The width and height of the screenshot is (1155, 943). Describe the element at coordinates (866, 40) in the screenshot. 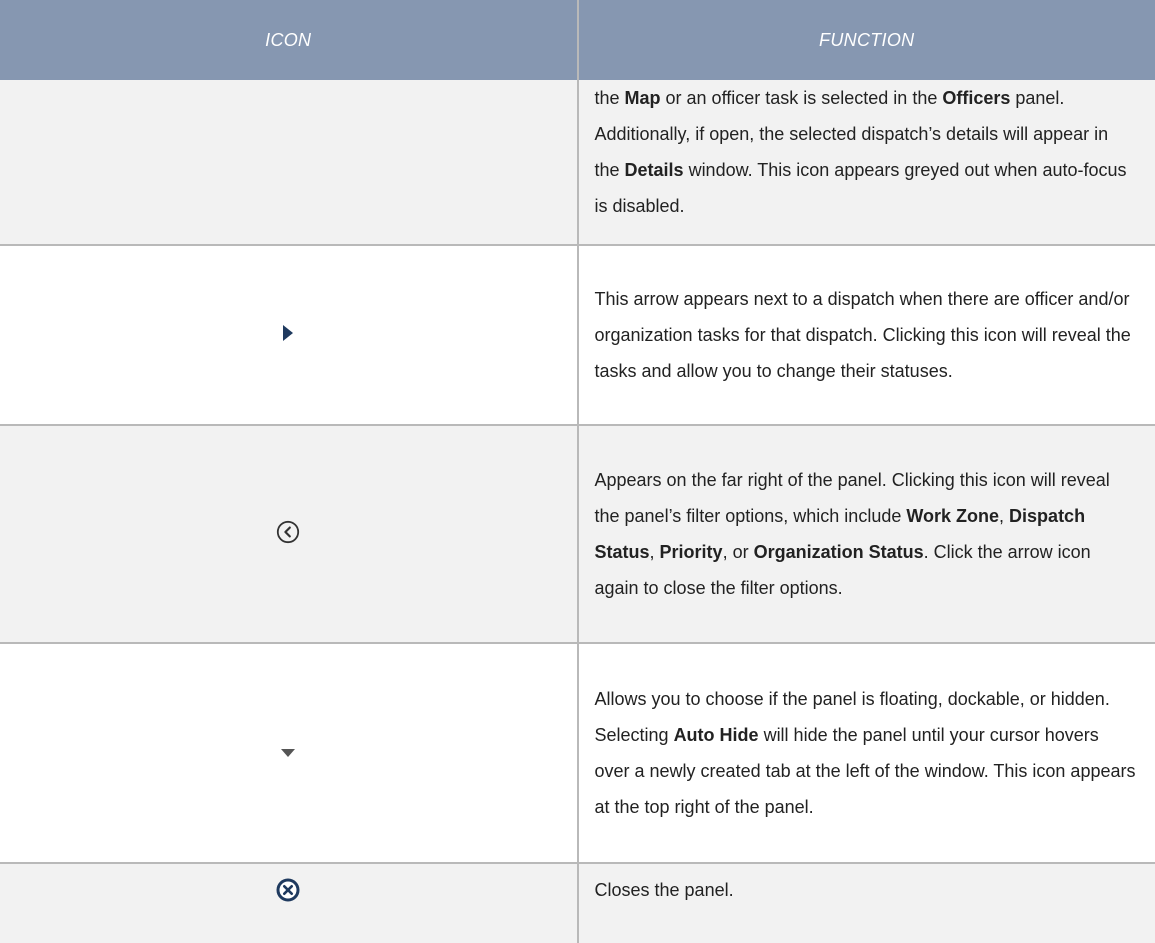

I see `header-function: FUNCTION` at that location.